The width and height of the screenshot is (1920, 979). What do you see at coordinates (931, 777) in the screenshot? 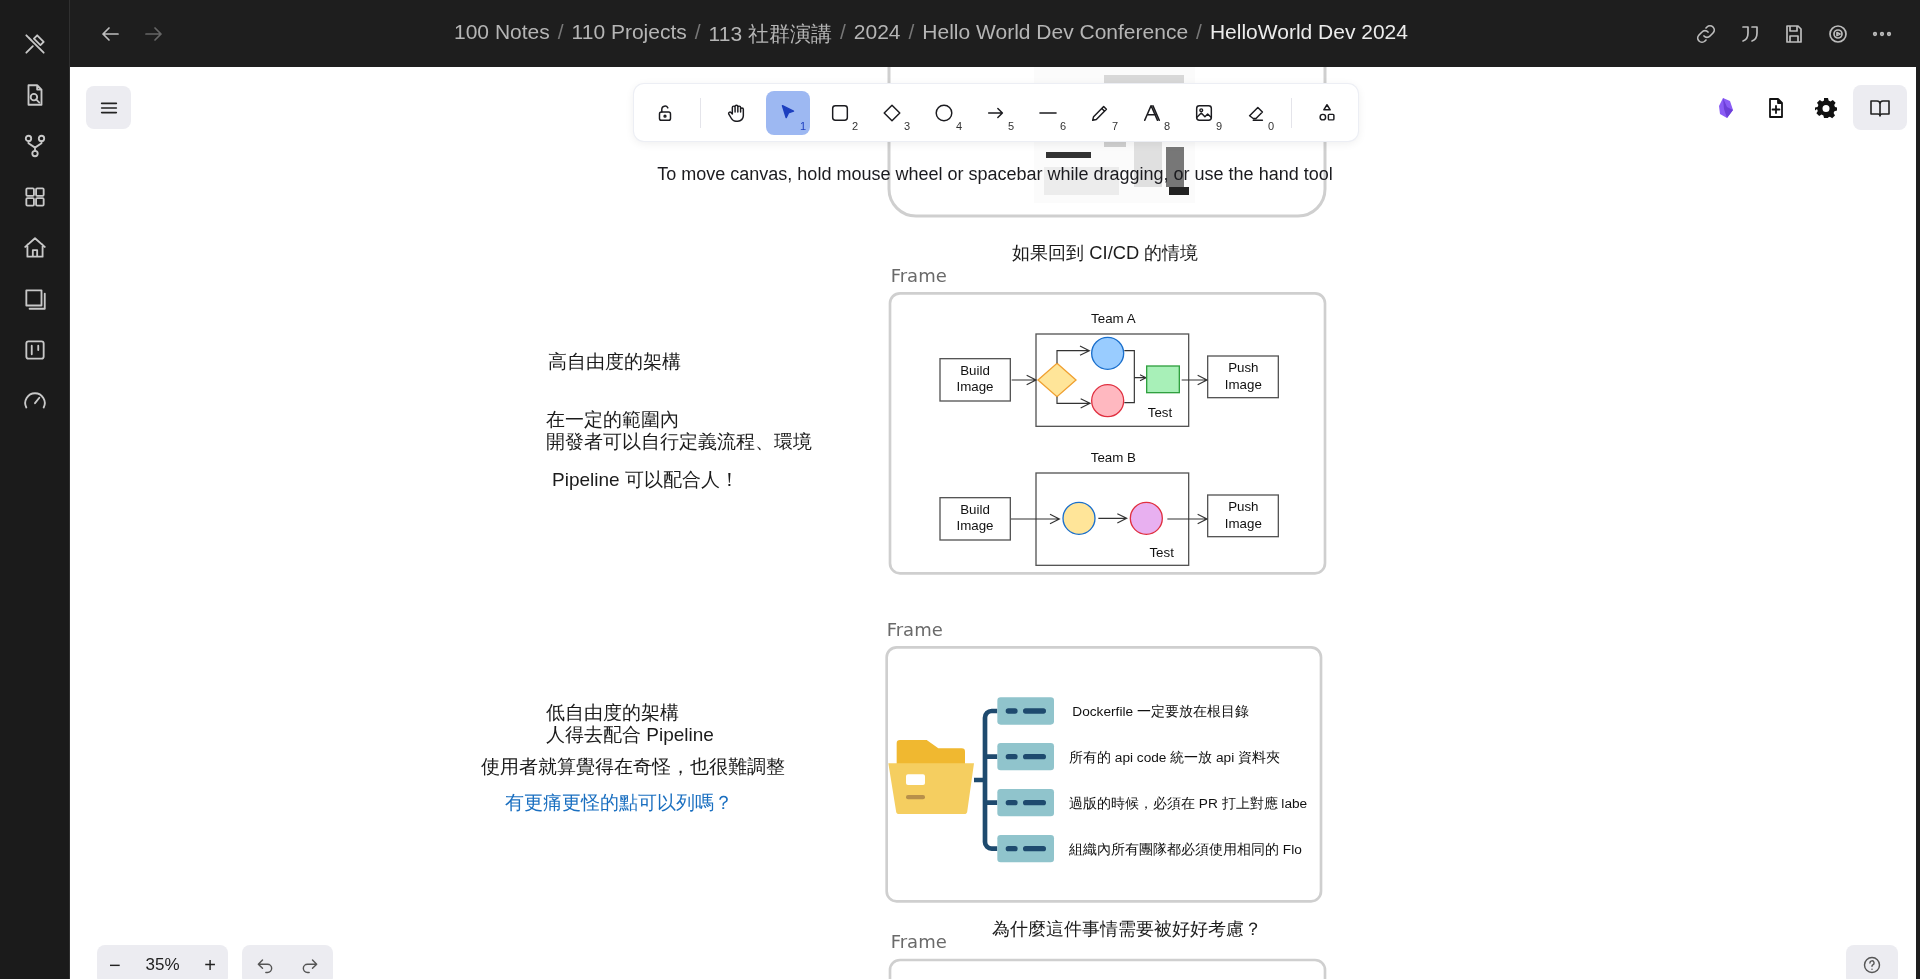
I see `folder-icon` at bounding box center [931, 777].